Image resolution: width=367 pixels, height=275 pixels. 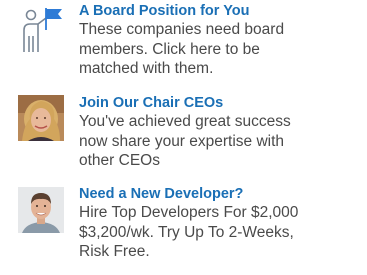 What do you see at coordinates (182, 29) in the screenshot?
I see `ad-description-line: These companies need board` at bounding box center [182, 29].